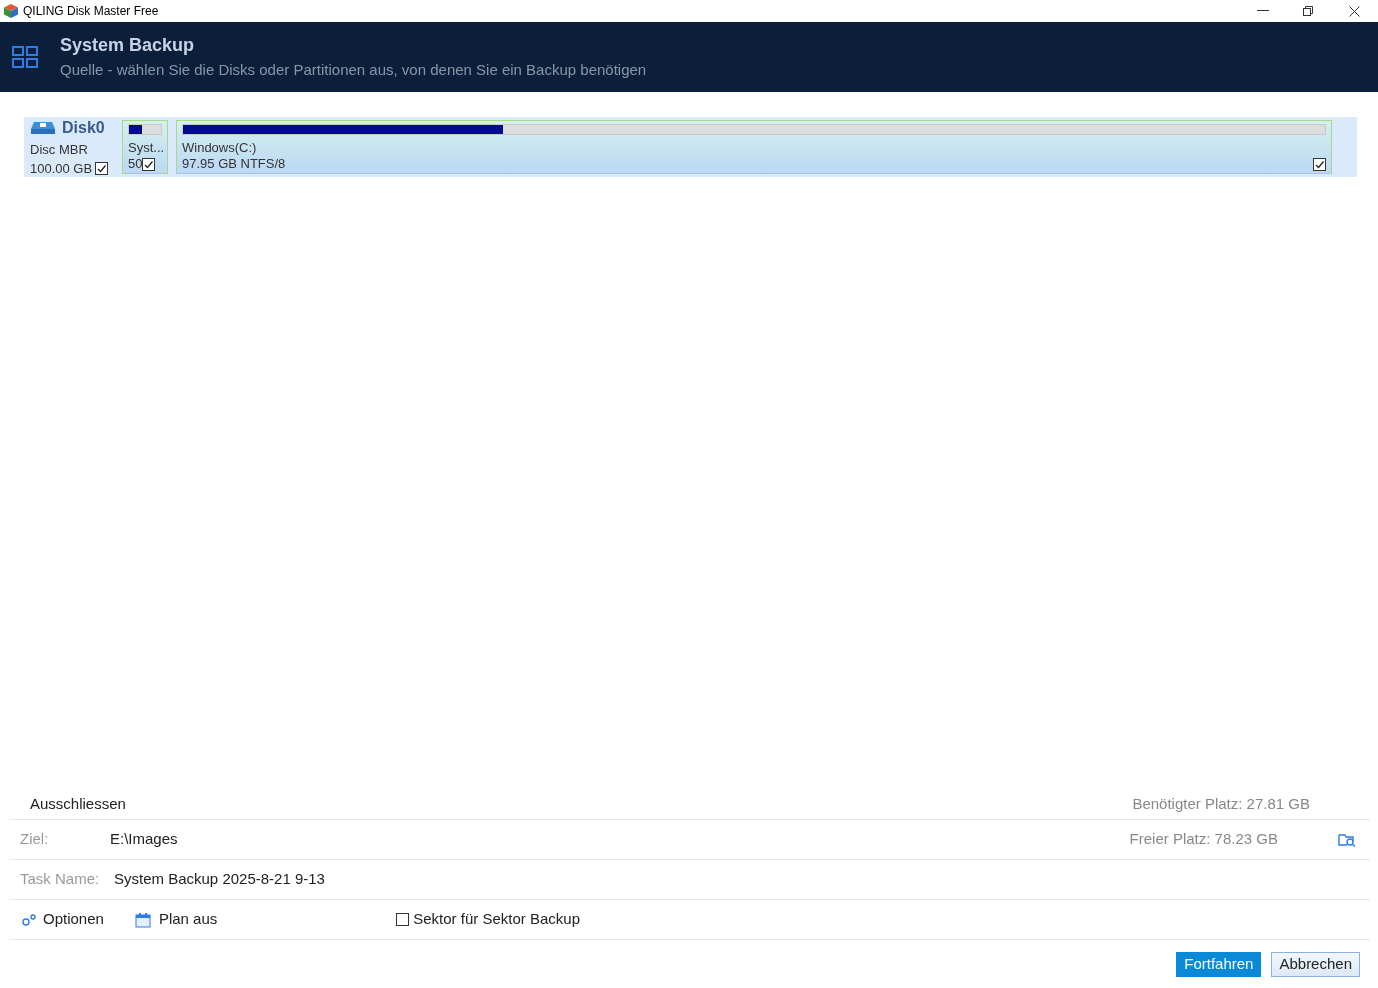 The height and width of the screenshot is (988, 1378). What do you see at coordinates (234, 164) in the screenshot?
I see `partition-size: 97.95 GB NTFS/8` at bounding box center [234, 164].